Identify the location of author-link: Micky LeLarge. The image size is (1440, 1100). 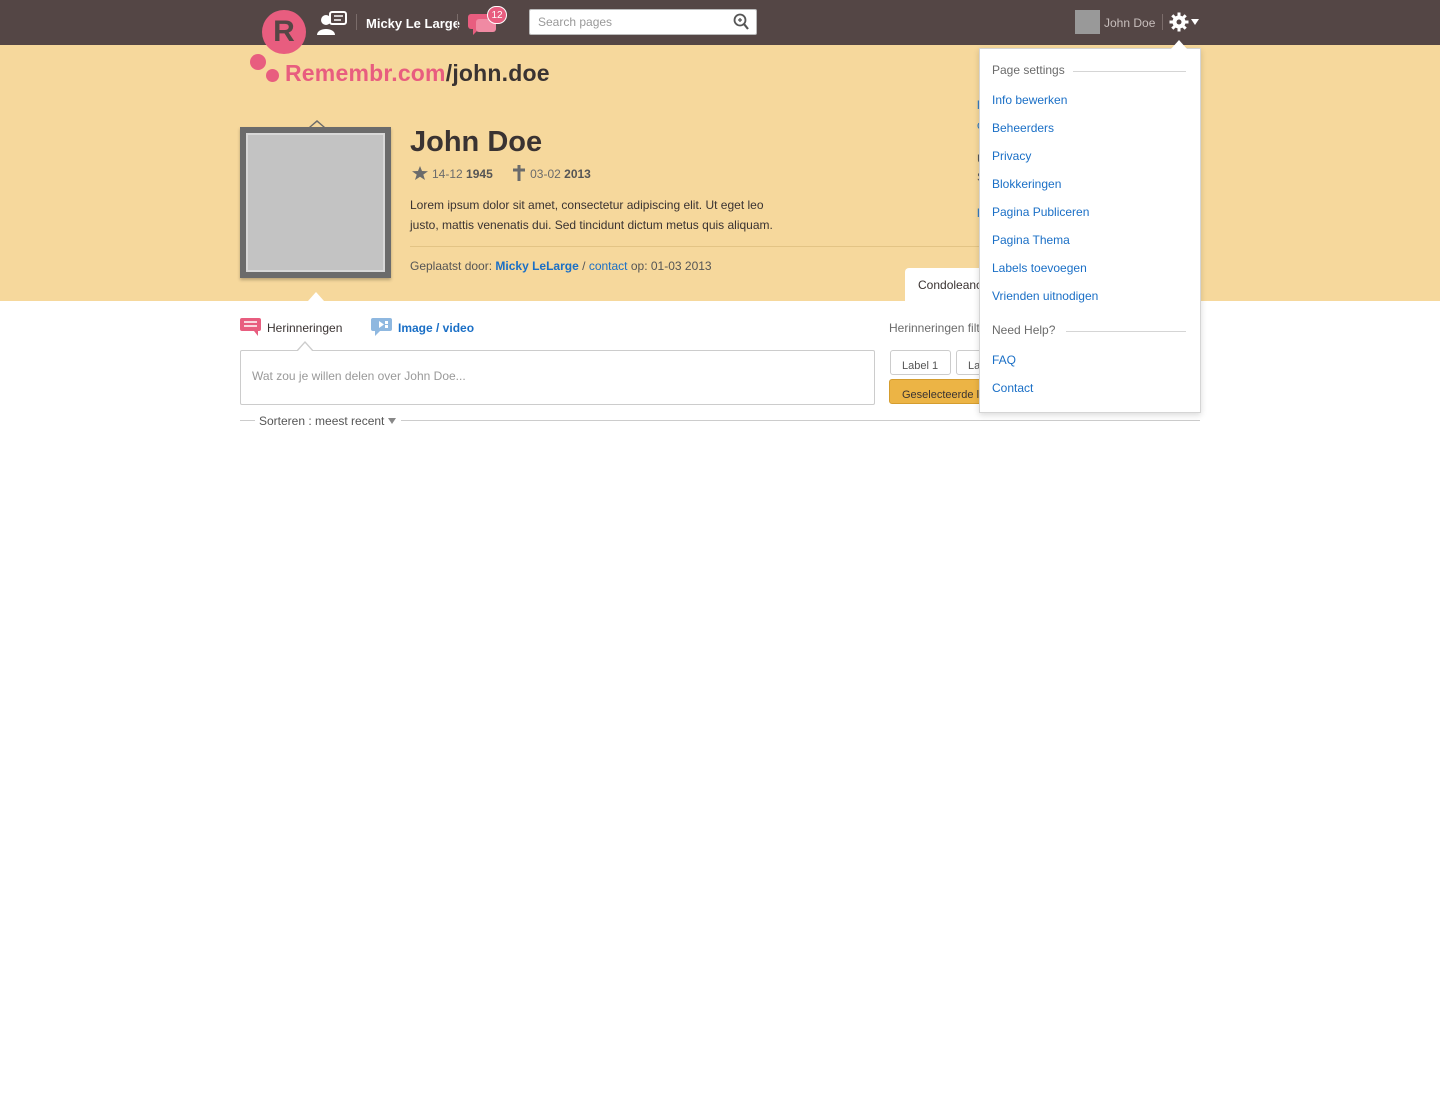
(536, 266).